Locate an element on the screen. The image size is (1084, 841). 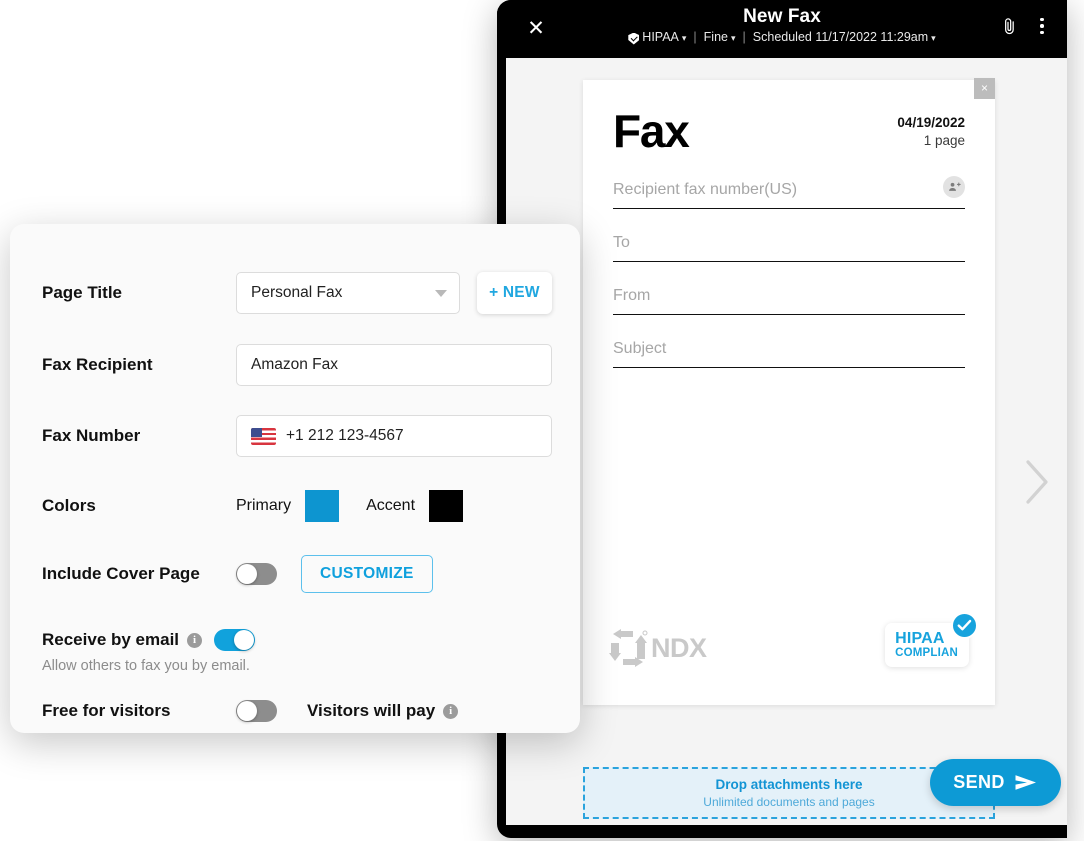
receive-by-email-row: Receive by email i is located at coordinates (297, 640).